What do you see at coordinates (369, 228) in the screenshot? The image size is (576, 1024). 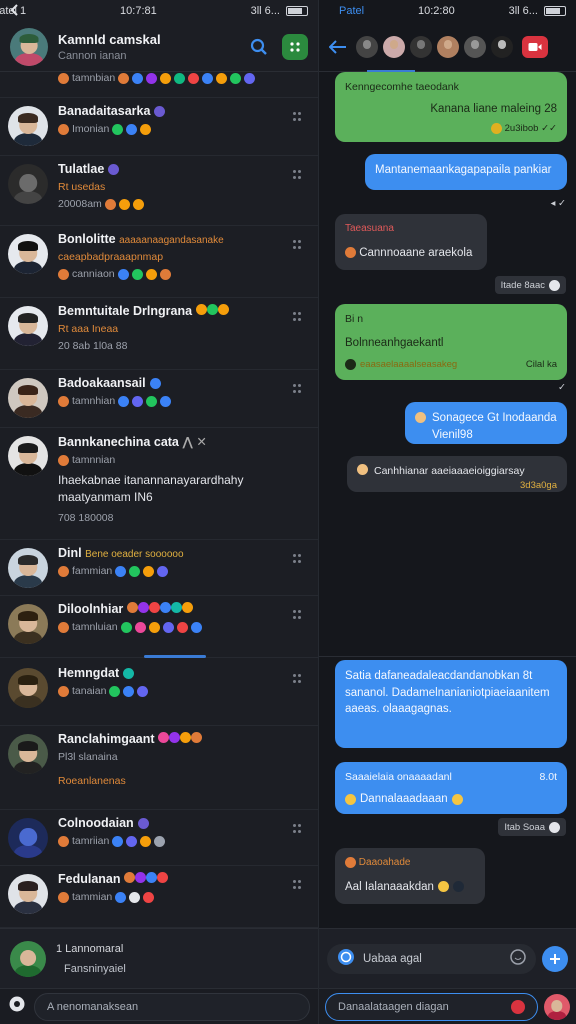 I see `message-title: Taeasuana` at bounding box center [369, 228].